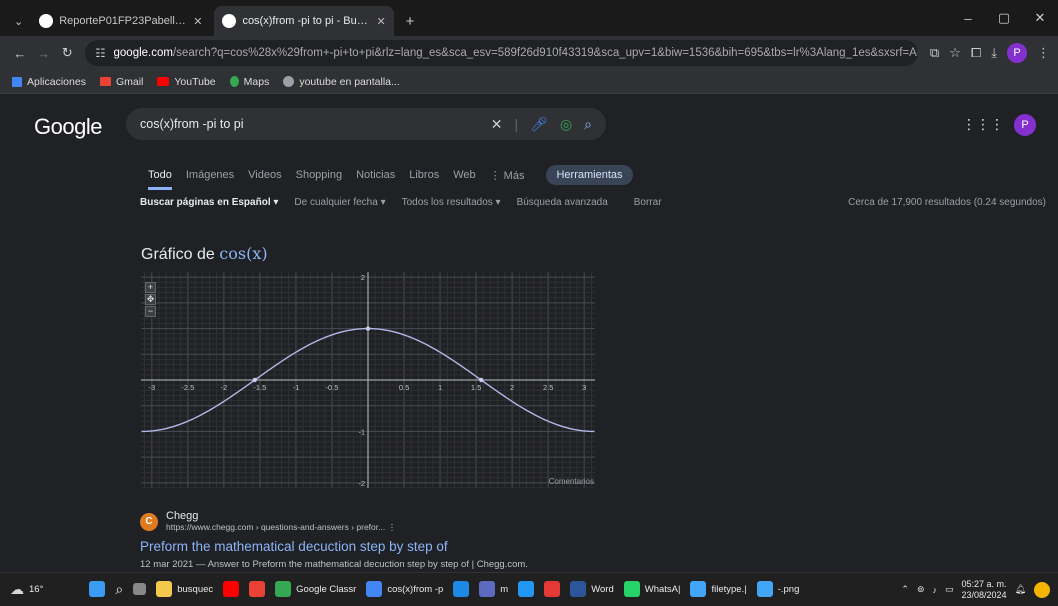  What do you see at coordinates (339, 202) in the screenshot?
I see `filter-date: De cualquier fecha ▾` at bounding box center [339, 202].